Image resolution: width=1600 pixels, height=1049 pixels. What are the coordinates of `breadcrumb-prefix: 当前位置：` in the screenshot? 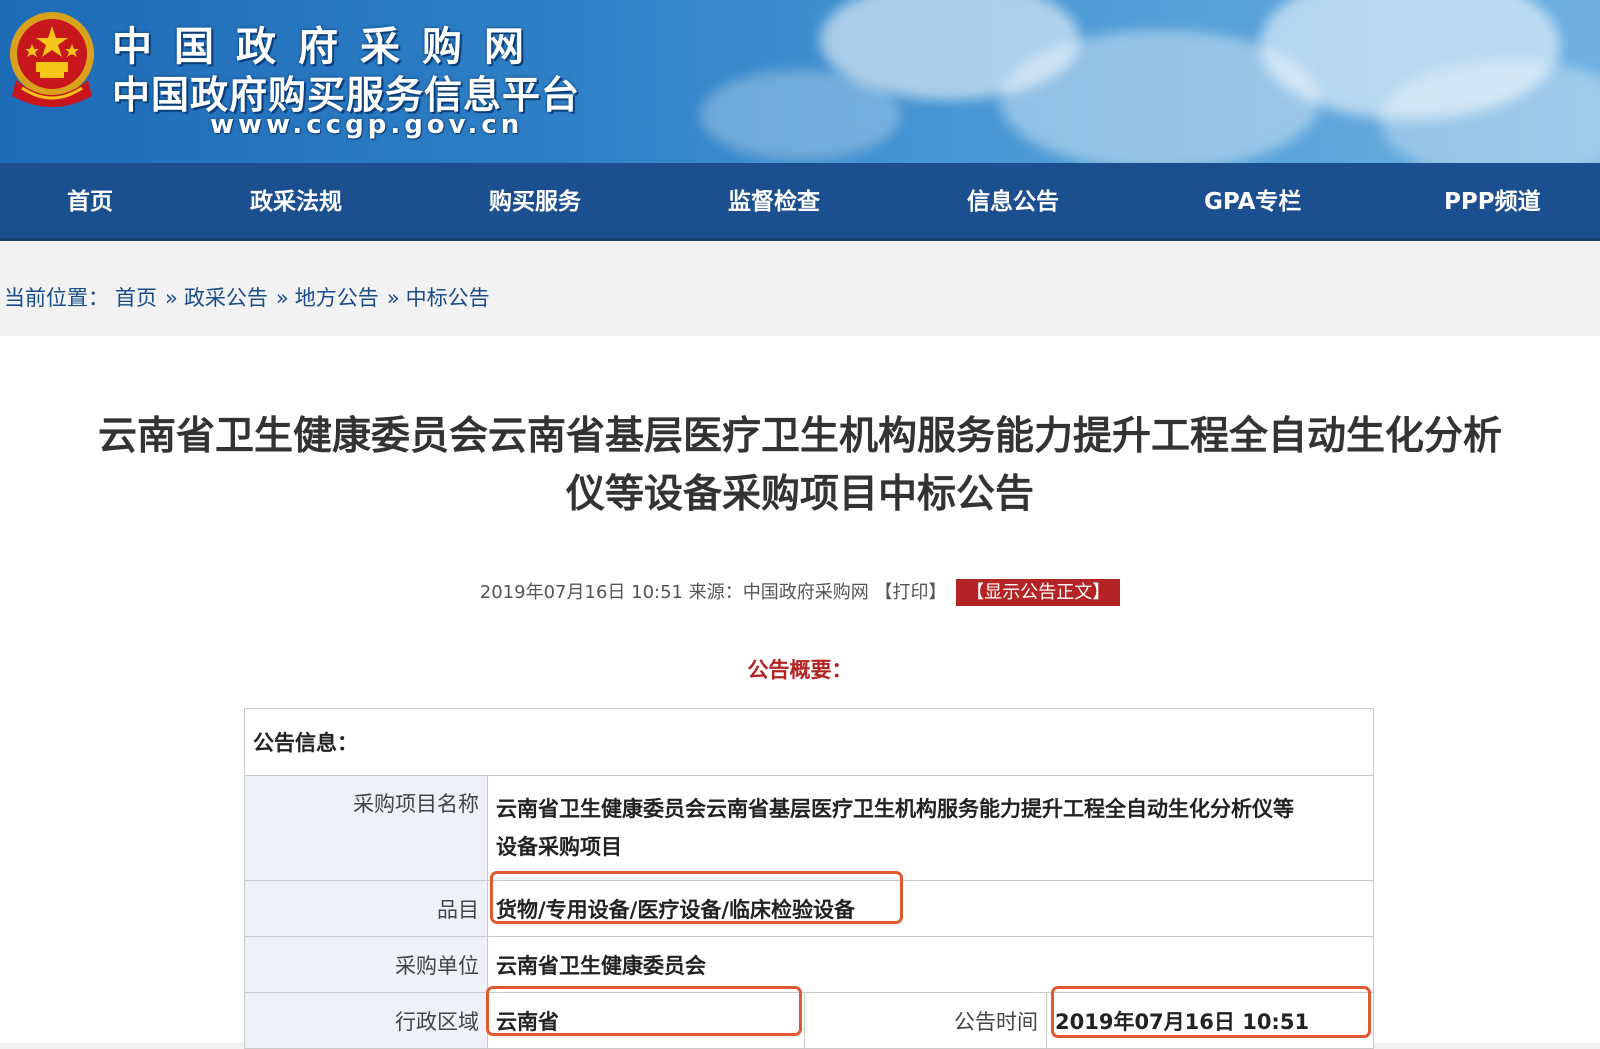 It's located at (56, 298).